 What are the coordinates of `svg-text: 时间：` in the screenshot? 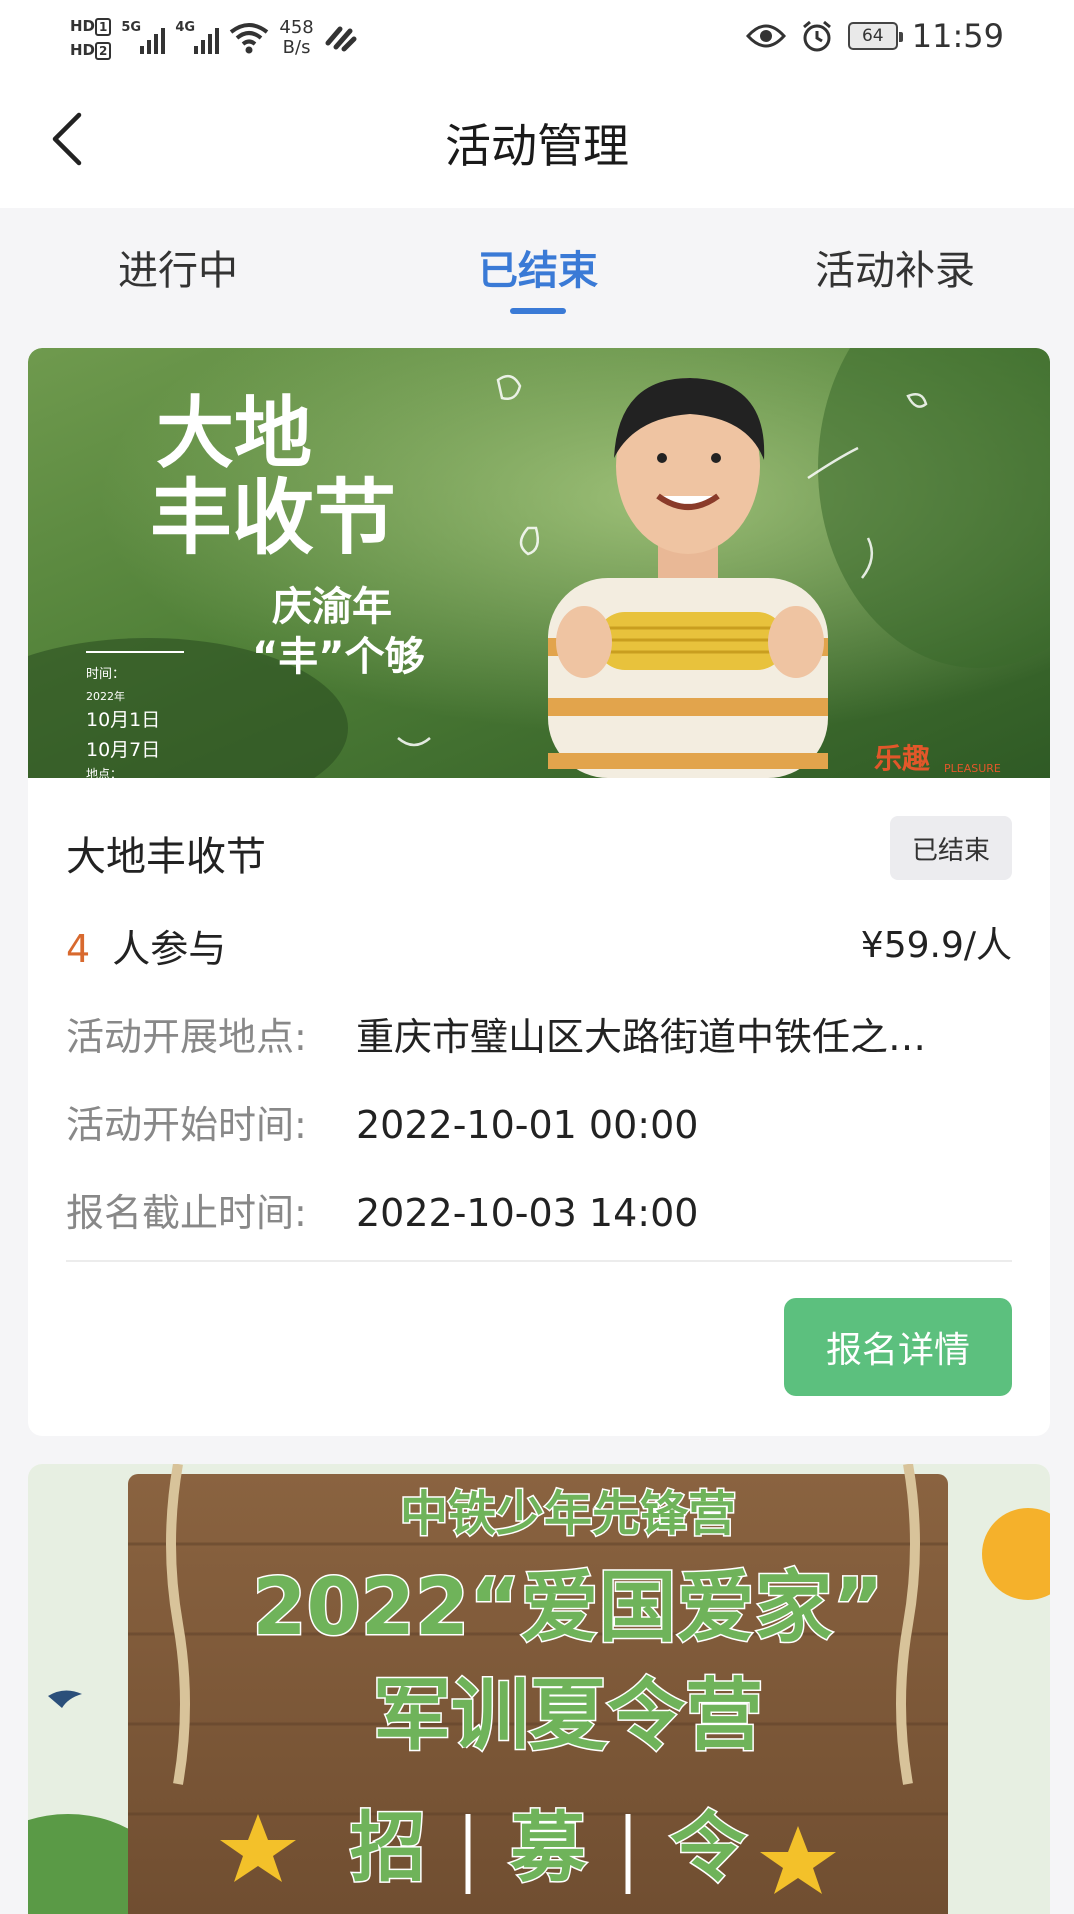 It's located at (105, 674).